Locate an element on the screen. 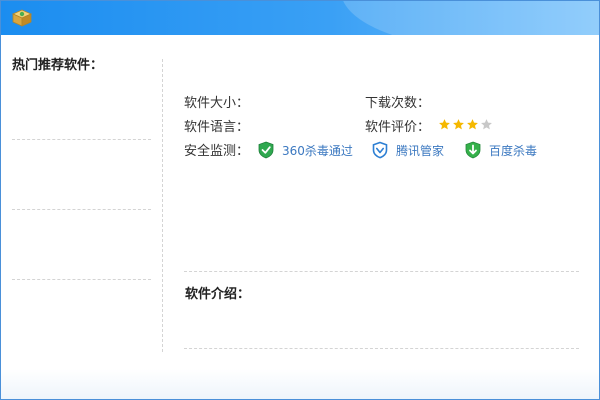 This screenshot has width=600, height=400. tencent-shield-icon is located at coordinates (380, 150).